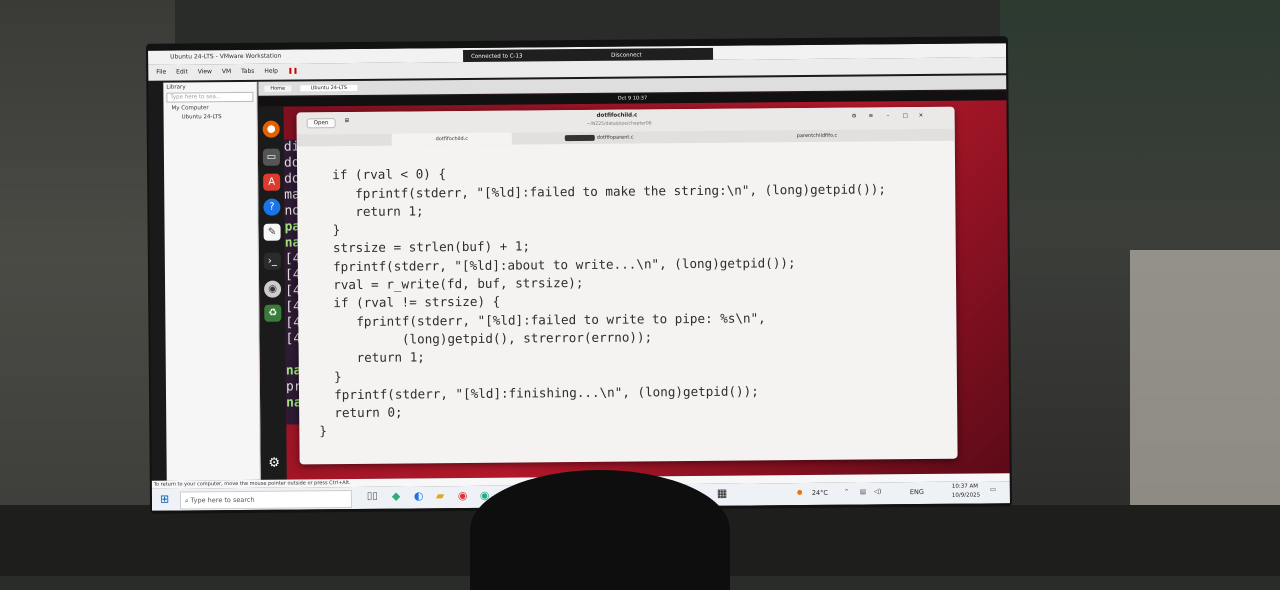 Image resolution: width=1280 pixels, height=590 pixels. Describe the element at coordinates (372, 496) in the screenshot. I see `task-view-icon: ▯▯` at that location.